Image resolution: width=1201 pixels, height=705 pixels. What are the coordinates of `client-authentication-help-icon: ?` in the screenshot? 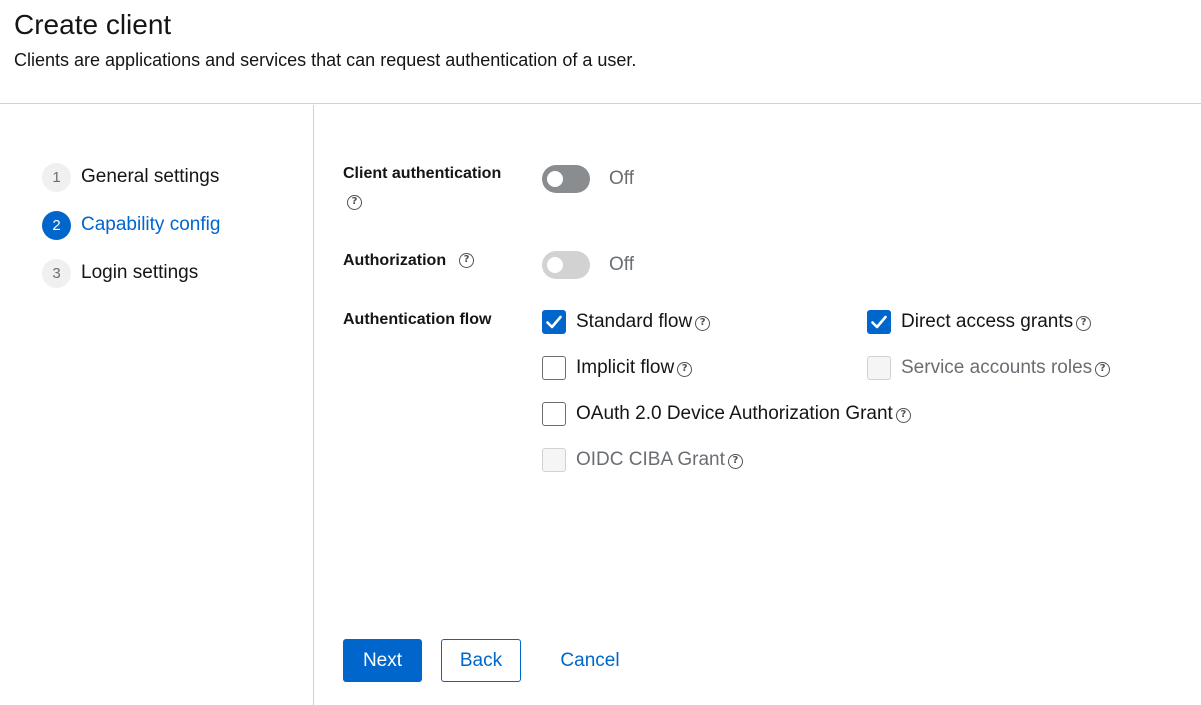 It's located at (354, 202).